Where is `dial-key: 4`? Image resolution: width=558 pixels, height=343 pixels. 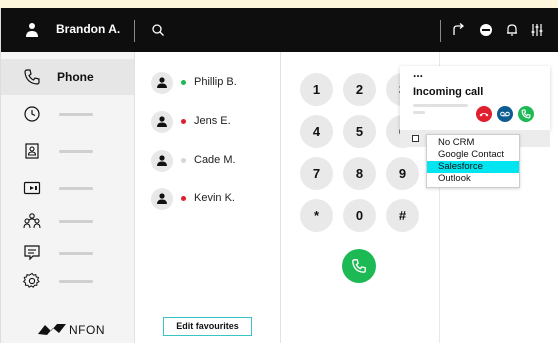 dial-key: 4 is located at coordinates (316, 131).